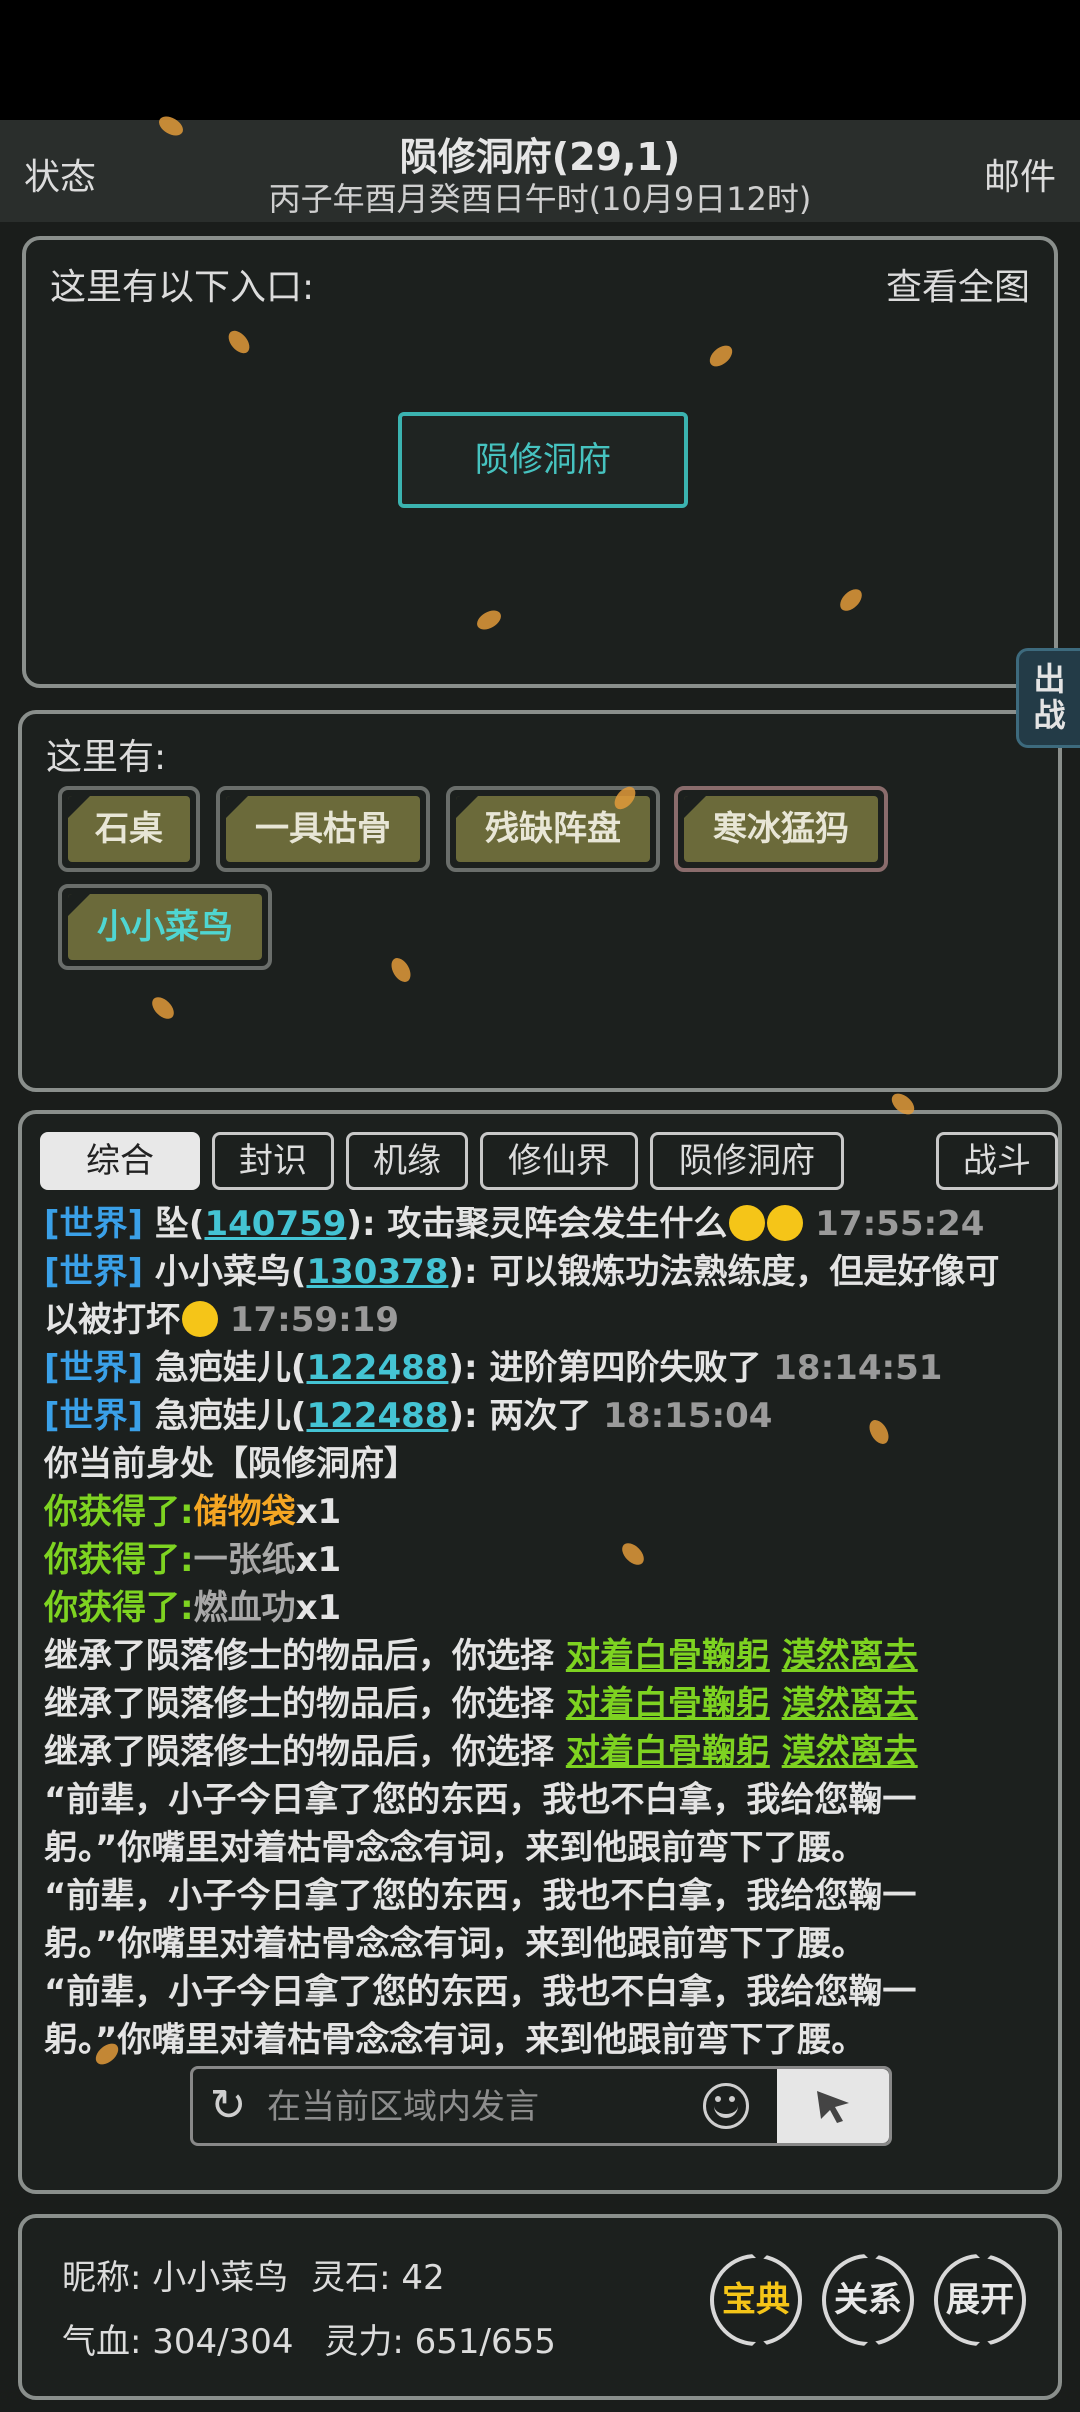 Image resolution: width=1080 pixels, height=2412 pixels. I want to click on player-chip: 小小菜鸟, so click(165, 927).